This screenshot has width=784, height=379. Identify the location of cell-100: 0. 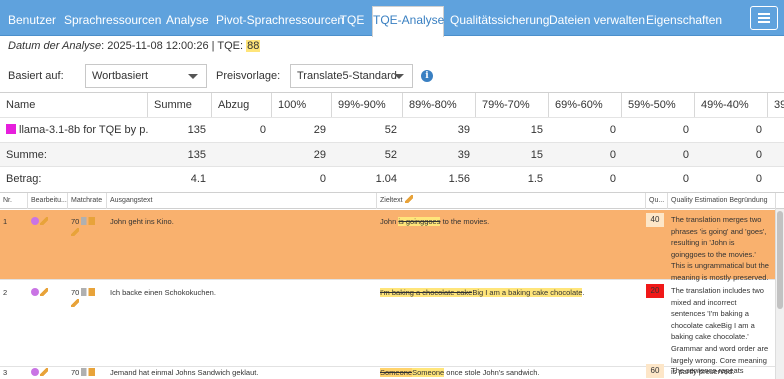
(322, 179).